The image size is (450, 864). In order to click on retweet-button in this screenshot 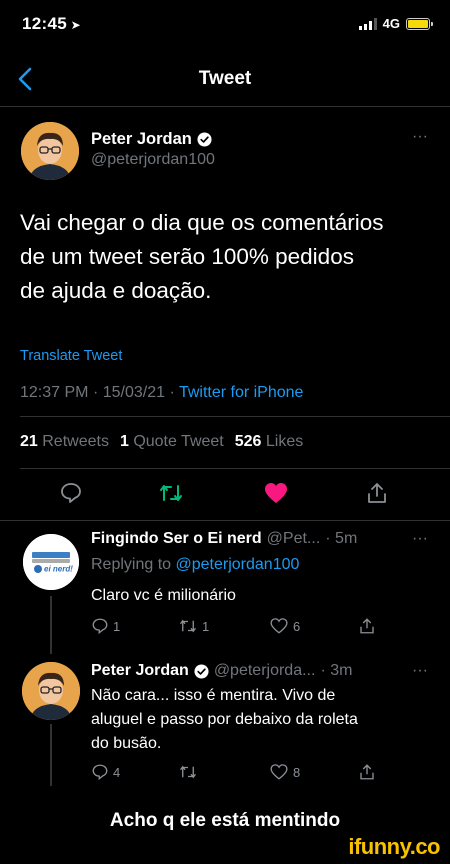, I will do `click(190, 772)`.